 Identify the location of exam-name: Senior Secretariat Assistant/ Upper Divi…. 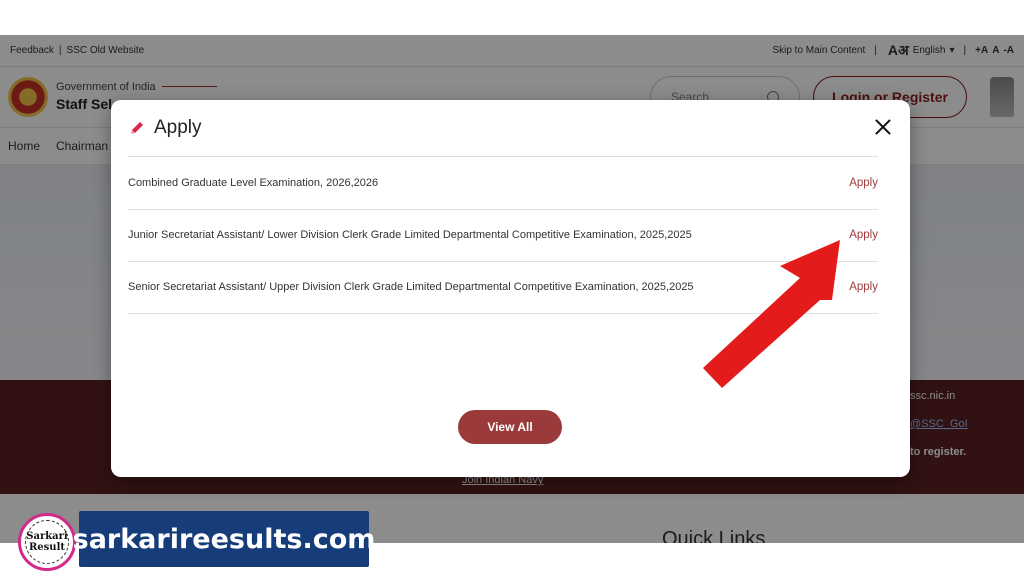
(411, 287).